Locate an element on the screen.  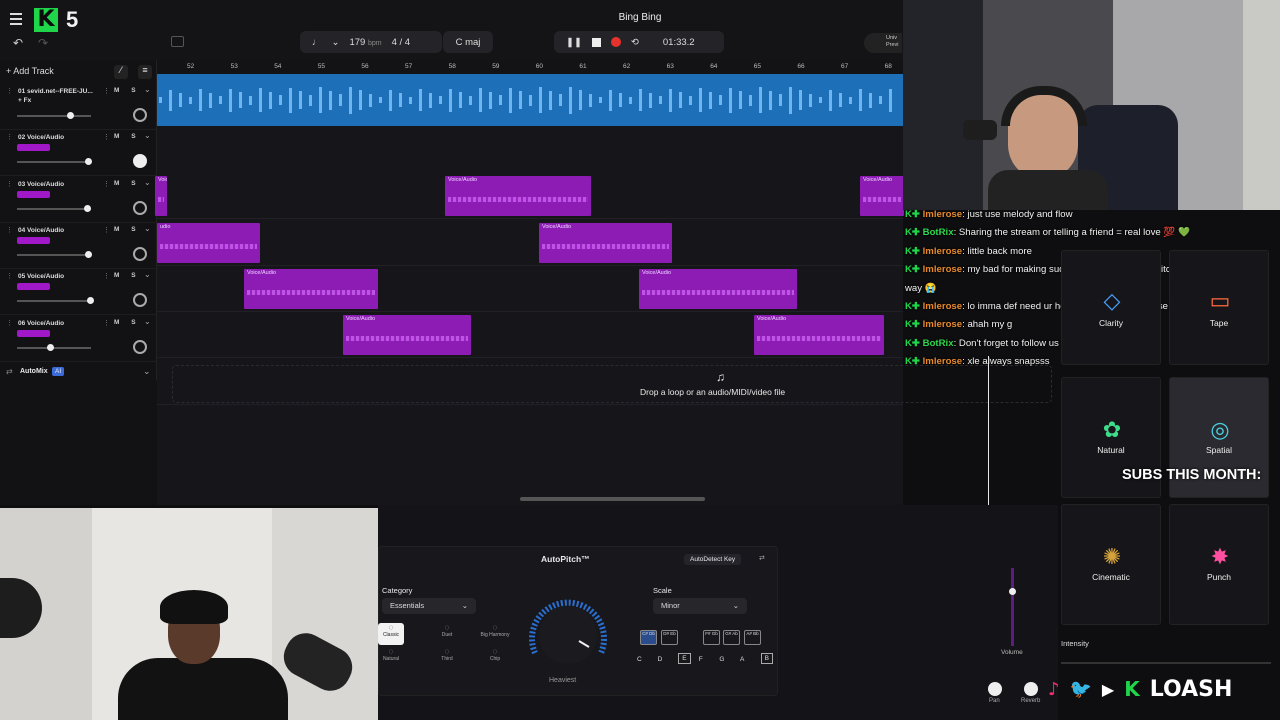
menu-icon is located at coordinates (16, 20).